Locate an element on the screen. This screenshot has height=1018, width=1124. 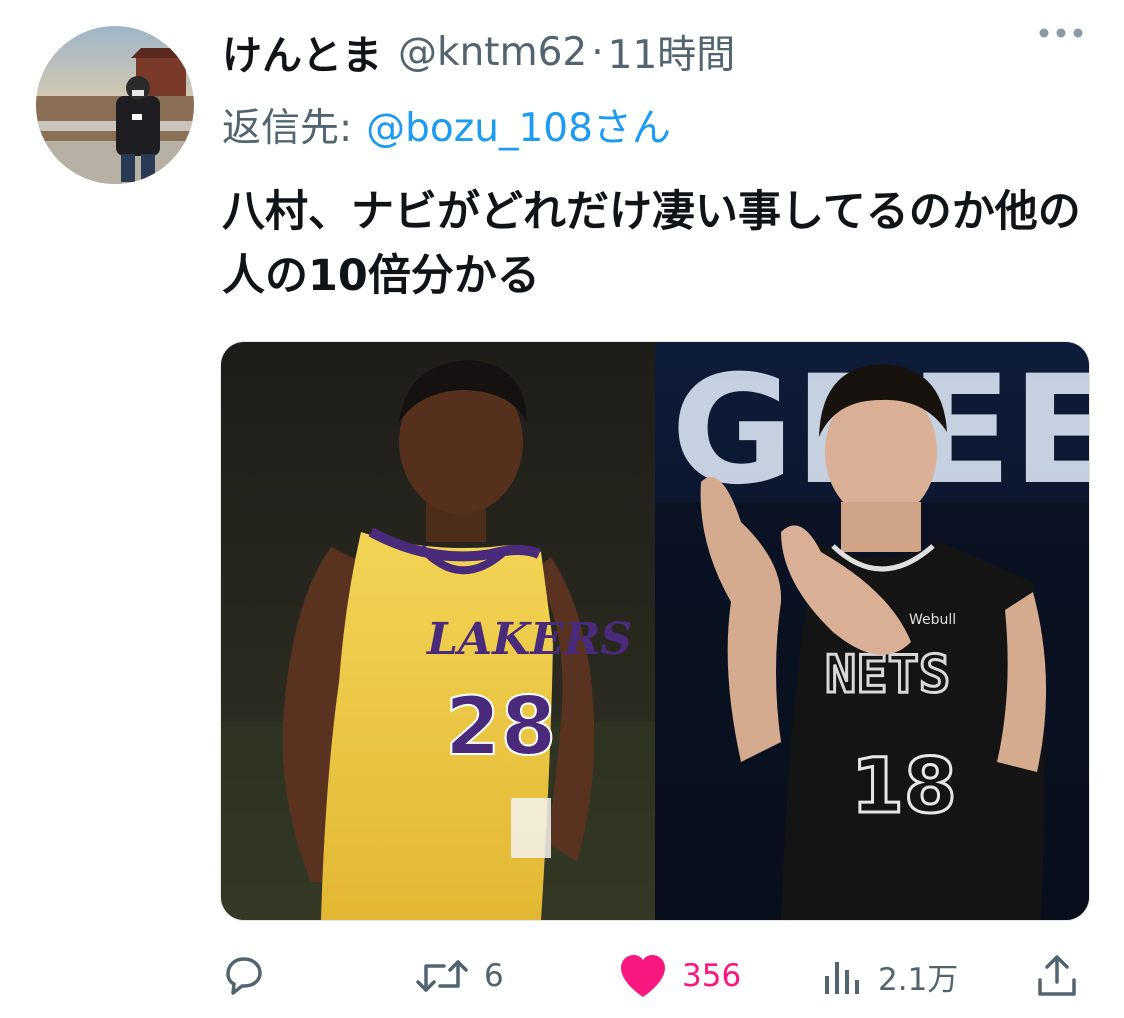
share-icon is located at coordinates (1057, 975).